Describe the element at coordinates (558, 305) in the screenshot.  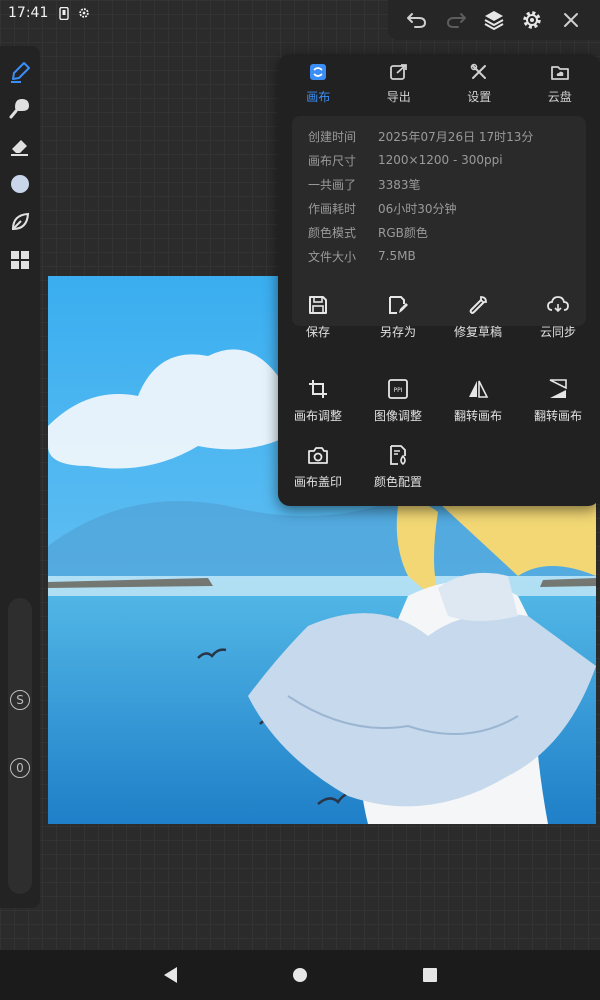
I see `cloud-sync-icon` at that location.